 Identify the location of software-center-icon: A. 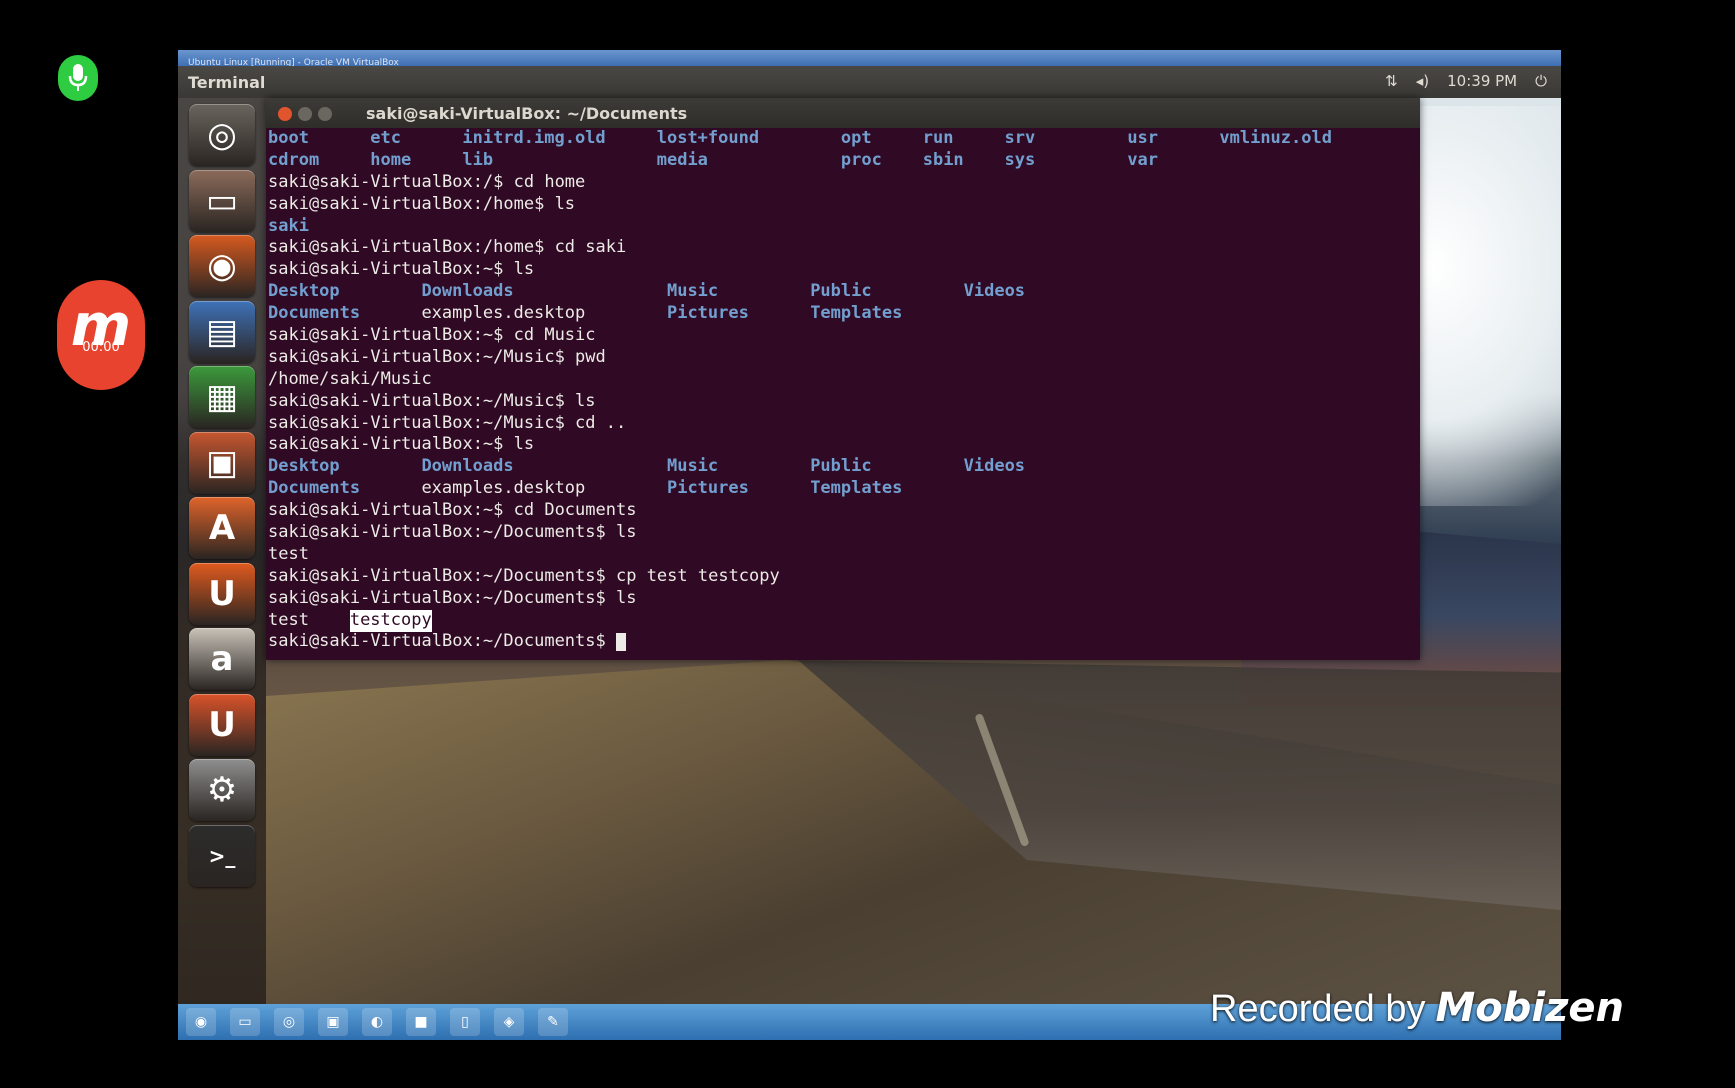
(222, 528).